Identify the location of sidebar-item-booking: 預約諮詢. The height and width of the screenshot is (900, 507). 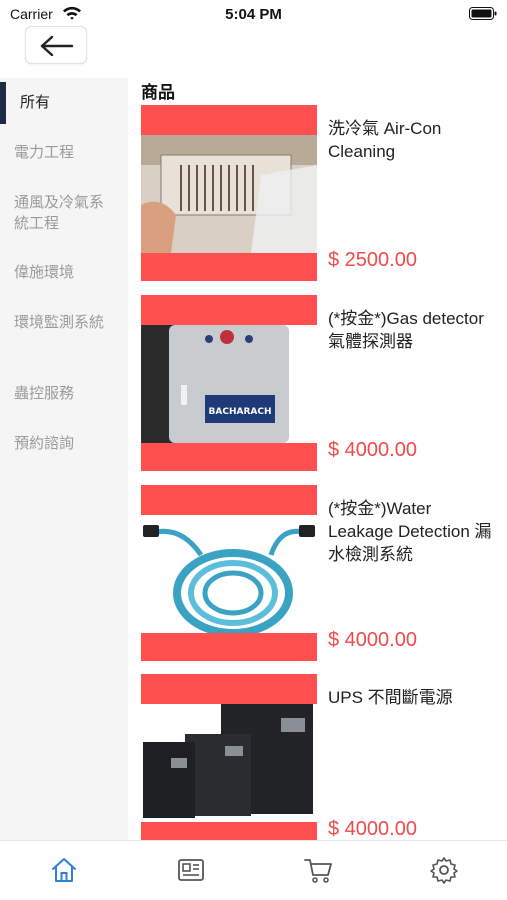
(64, 443).